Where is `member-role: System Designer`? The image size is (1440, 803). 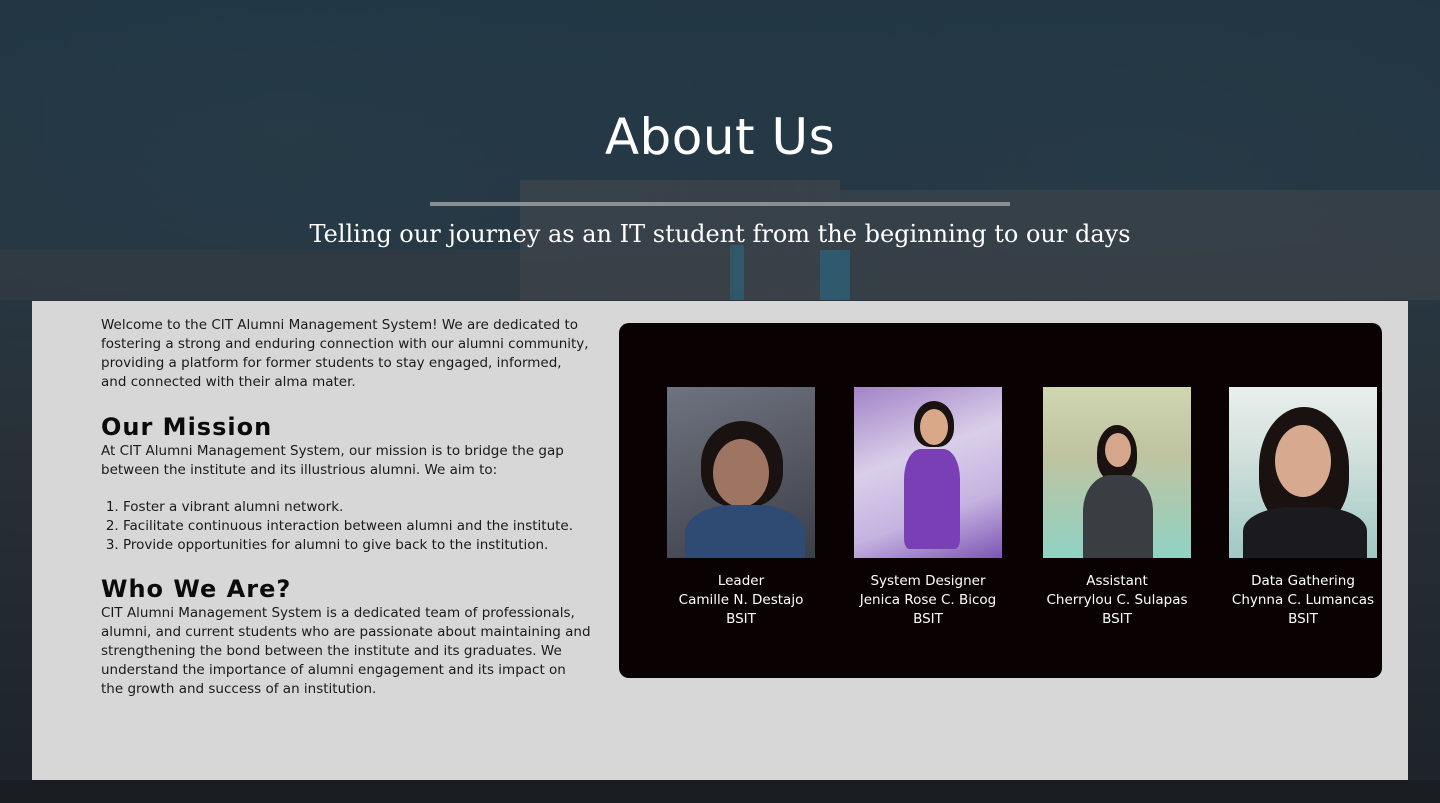
member-role: System Designer is located at coordinates (928, 581).